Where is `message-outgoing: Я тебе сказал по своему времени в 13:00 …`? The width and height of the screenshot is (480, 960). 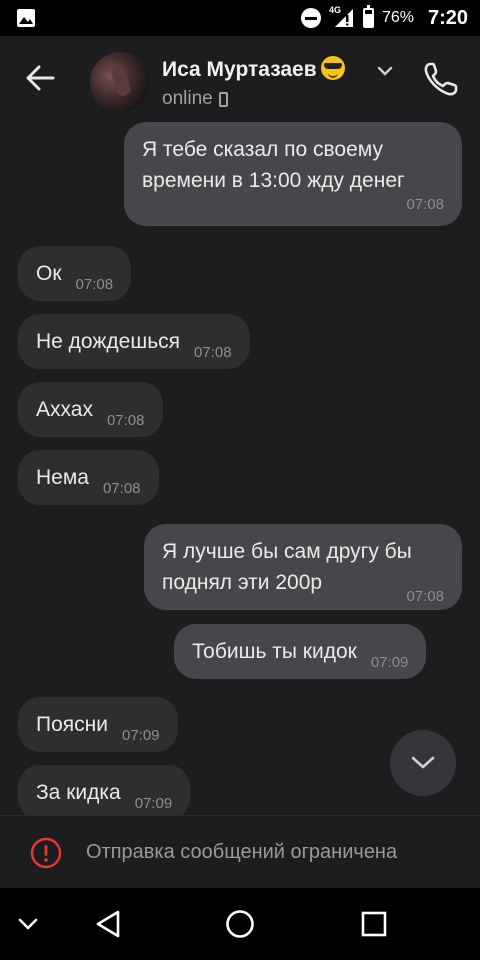 message-outgoing: Я тебе сказал по своему времени в 13:00 … is located at coordinates (293, 174).